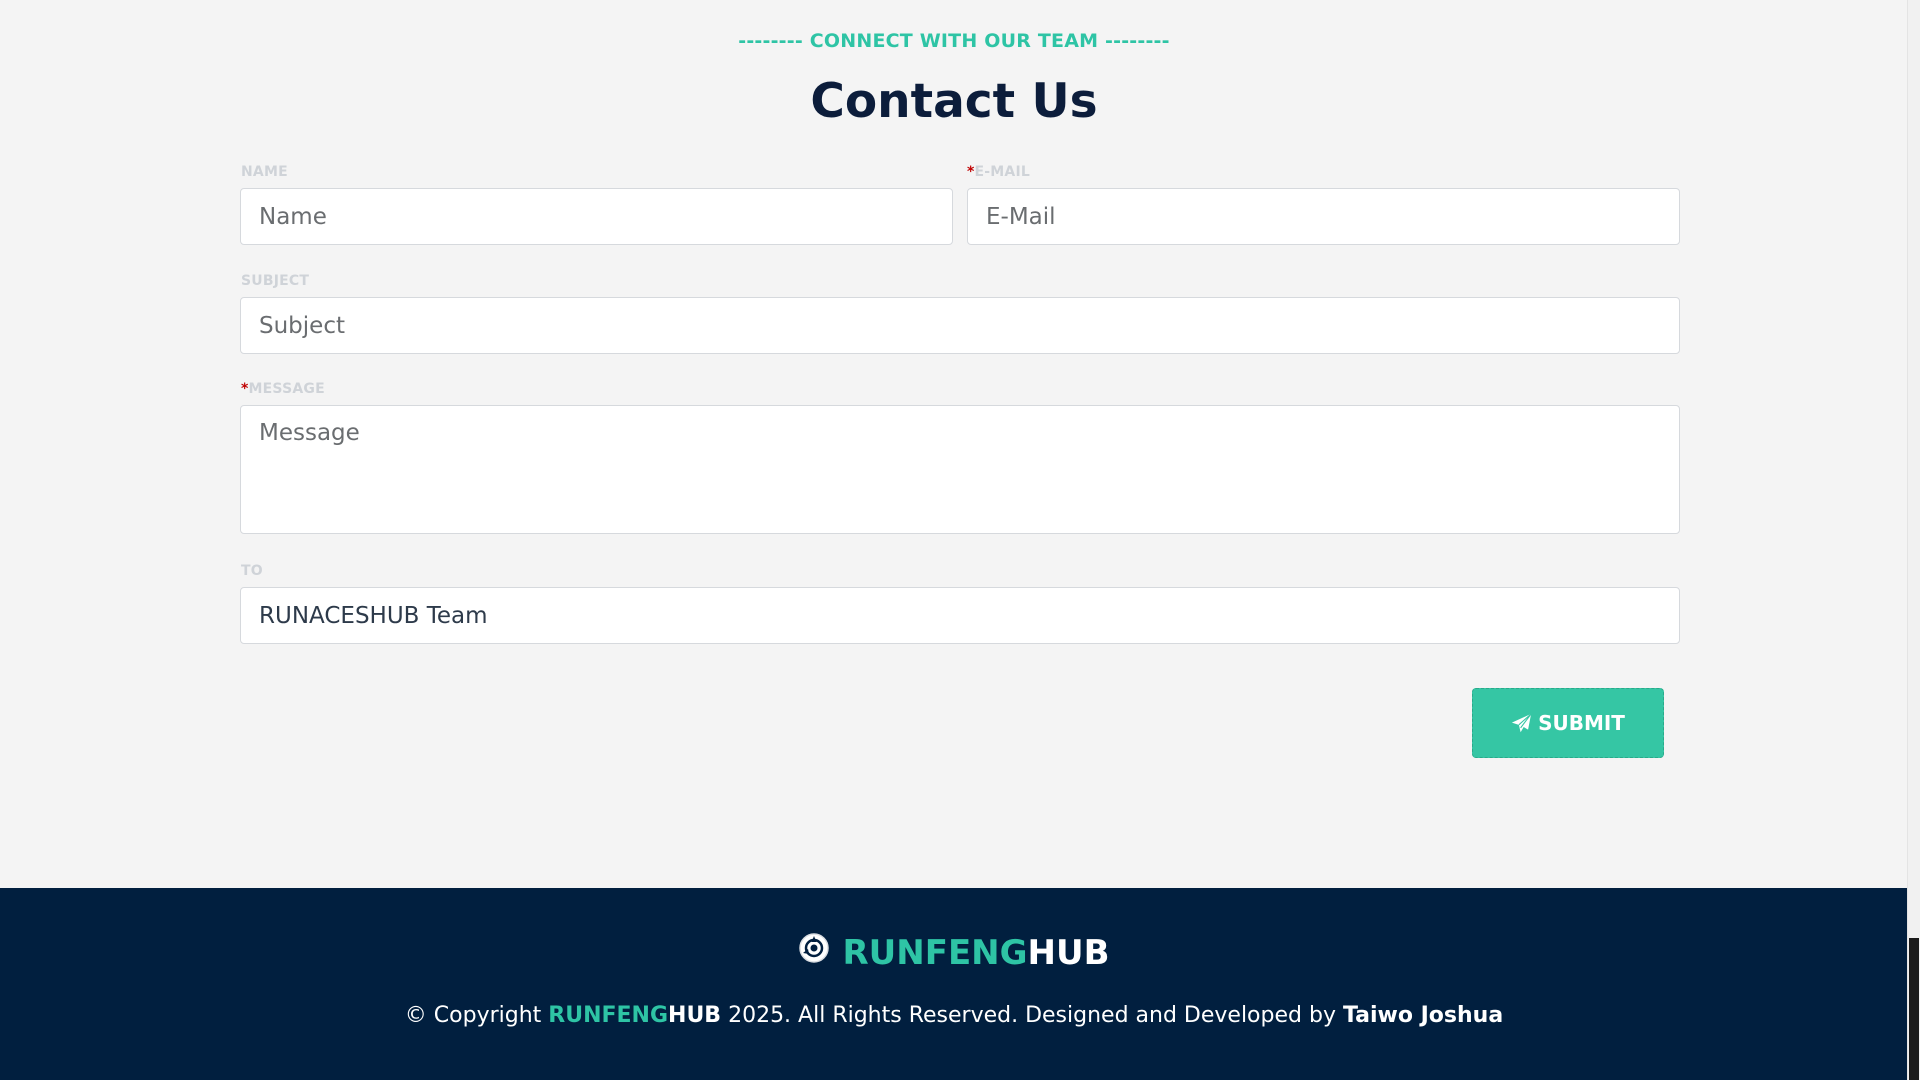  What do you see at coordinates (1581, 723) in the screenshot?
I see `submit-label: SUBMIT` at bounding box center [1581, 723].